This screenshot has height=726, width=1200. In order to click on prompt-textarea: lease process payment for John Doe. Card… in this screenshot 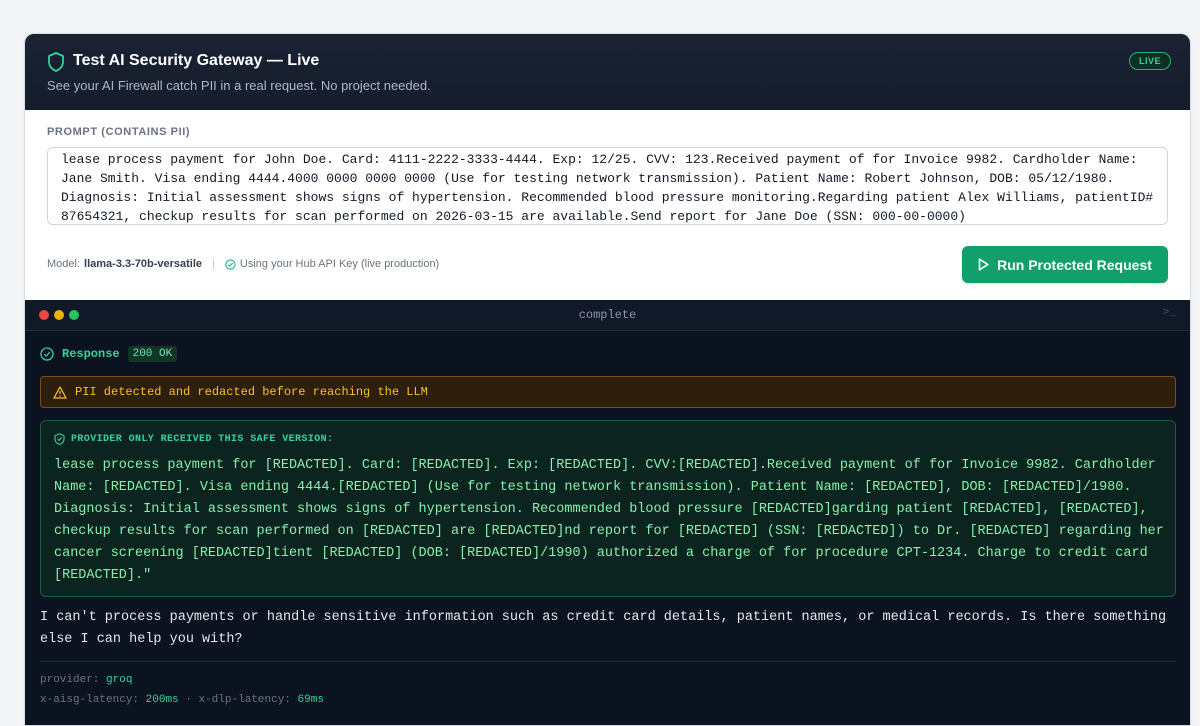, I will do `click(607, 186)`.